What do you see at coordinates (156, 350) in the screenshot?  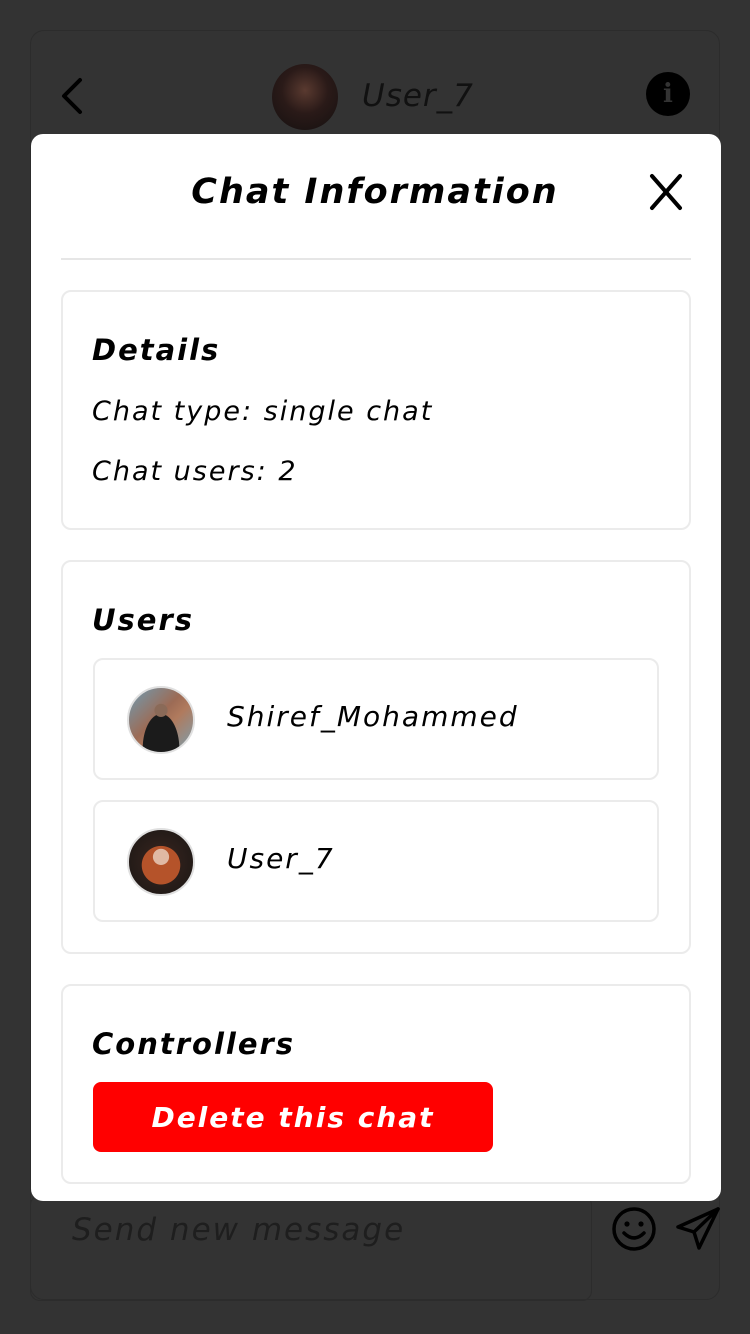 I see `details-title: Details` at bounding box center [156, 350].